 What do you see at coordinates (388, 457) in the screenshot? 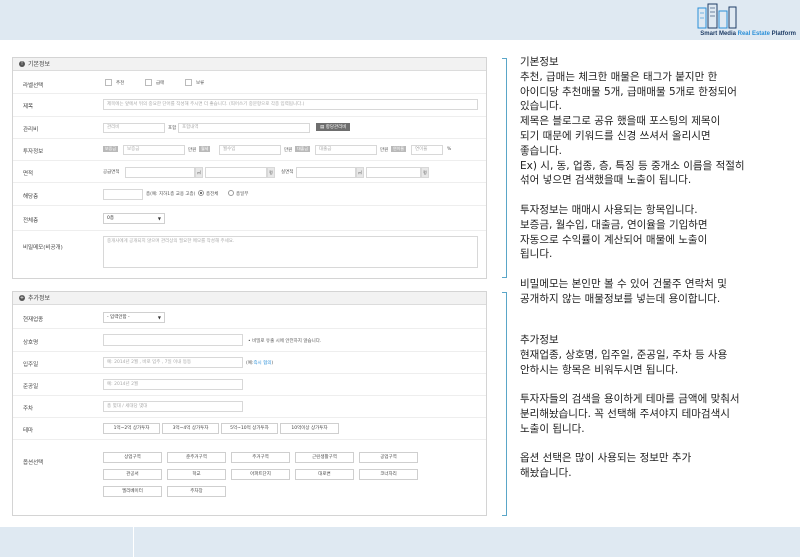
I see `option-industrial: 공업구역` at bounding box center [388, 457].